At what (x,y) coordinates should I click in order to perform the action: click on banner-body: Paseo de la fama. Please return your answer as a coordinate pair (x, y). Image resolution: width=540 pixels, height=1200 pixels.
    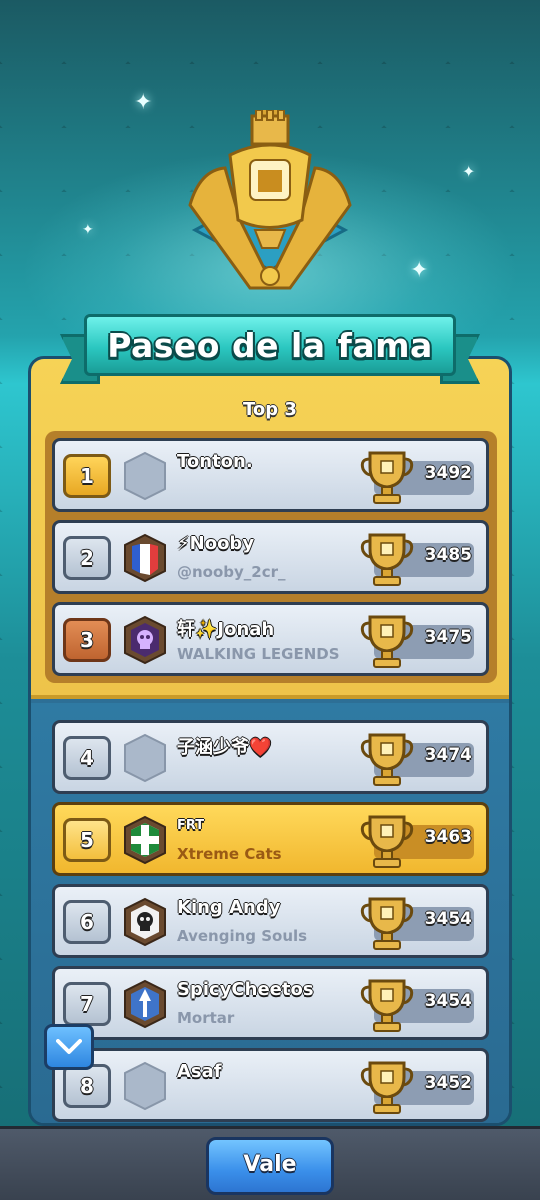
    Looking at the image, I should click on (270, 345).